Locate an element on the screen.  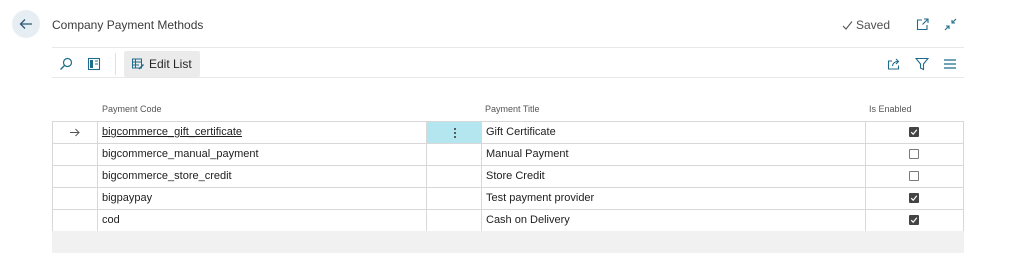
filter-button is located at coordinates (922, 64).